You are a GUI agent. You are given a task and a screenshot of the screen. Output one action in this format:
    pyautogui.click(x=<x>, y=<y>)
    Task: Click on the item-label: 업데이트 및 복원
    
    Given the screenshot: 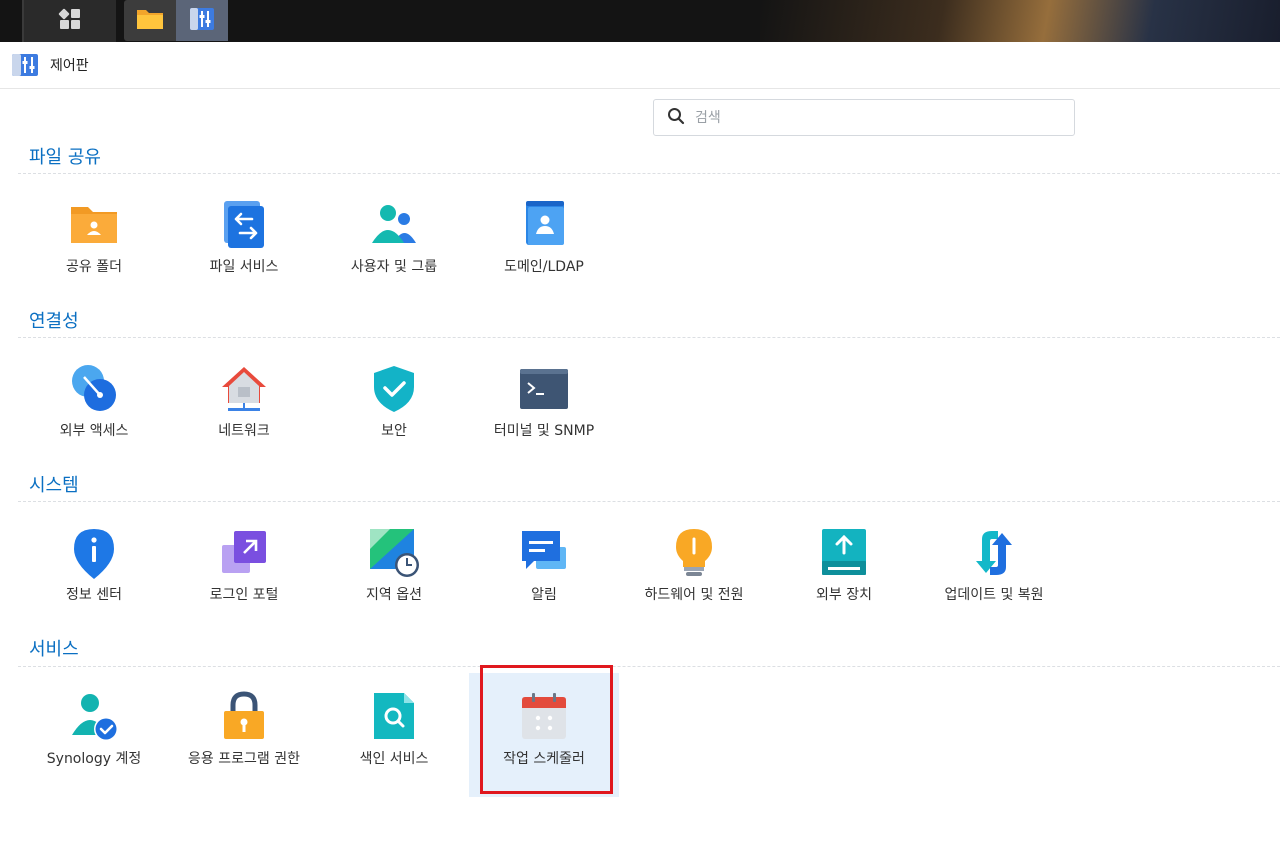 What is the action you would take?
    pyautogui.click(x=994, y=595)
    